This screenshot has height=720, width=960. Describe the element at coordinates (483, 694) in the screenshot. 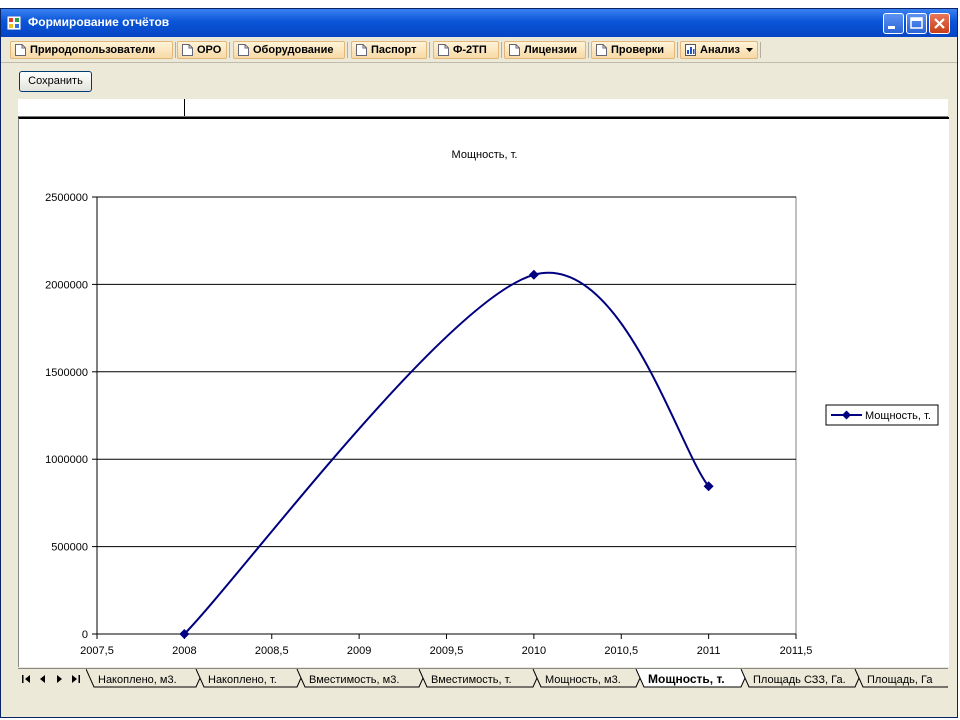

I see `status-strip` at that location.